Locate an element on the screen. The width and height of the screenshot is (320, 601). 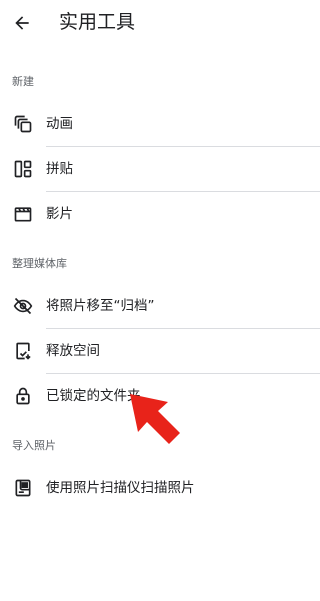
free-up-space-icon is located at coordinates (23, 351).